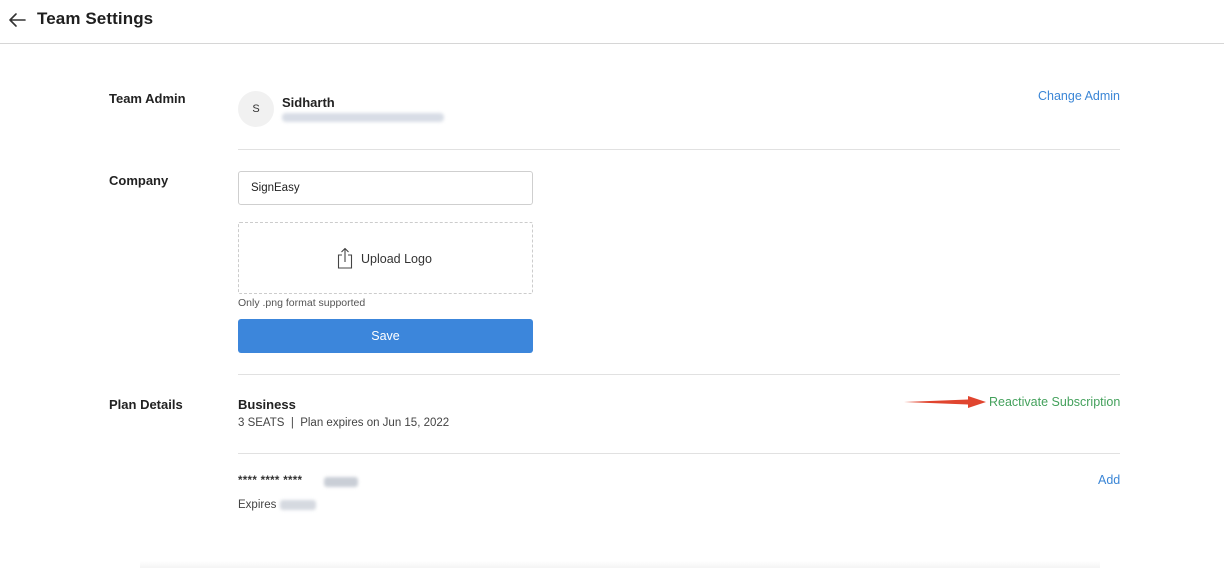 This screenshot has width=1224, height=568. What do you see at coordinates (396, 259) in the screenshot?
I see `upload-logo-label: Upload Logo` at bounding box center [396, 259].